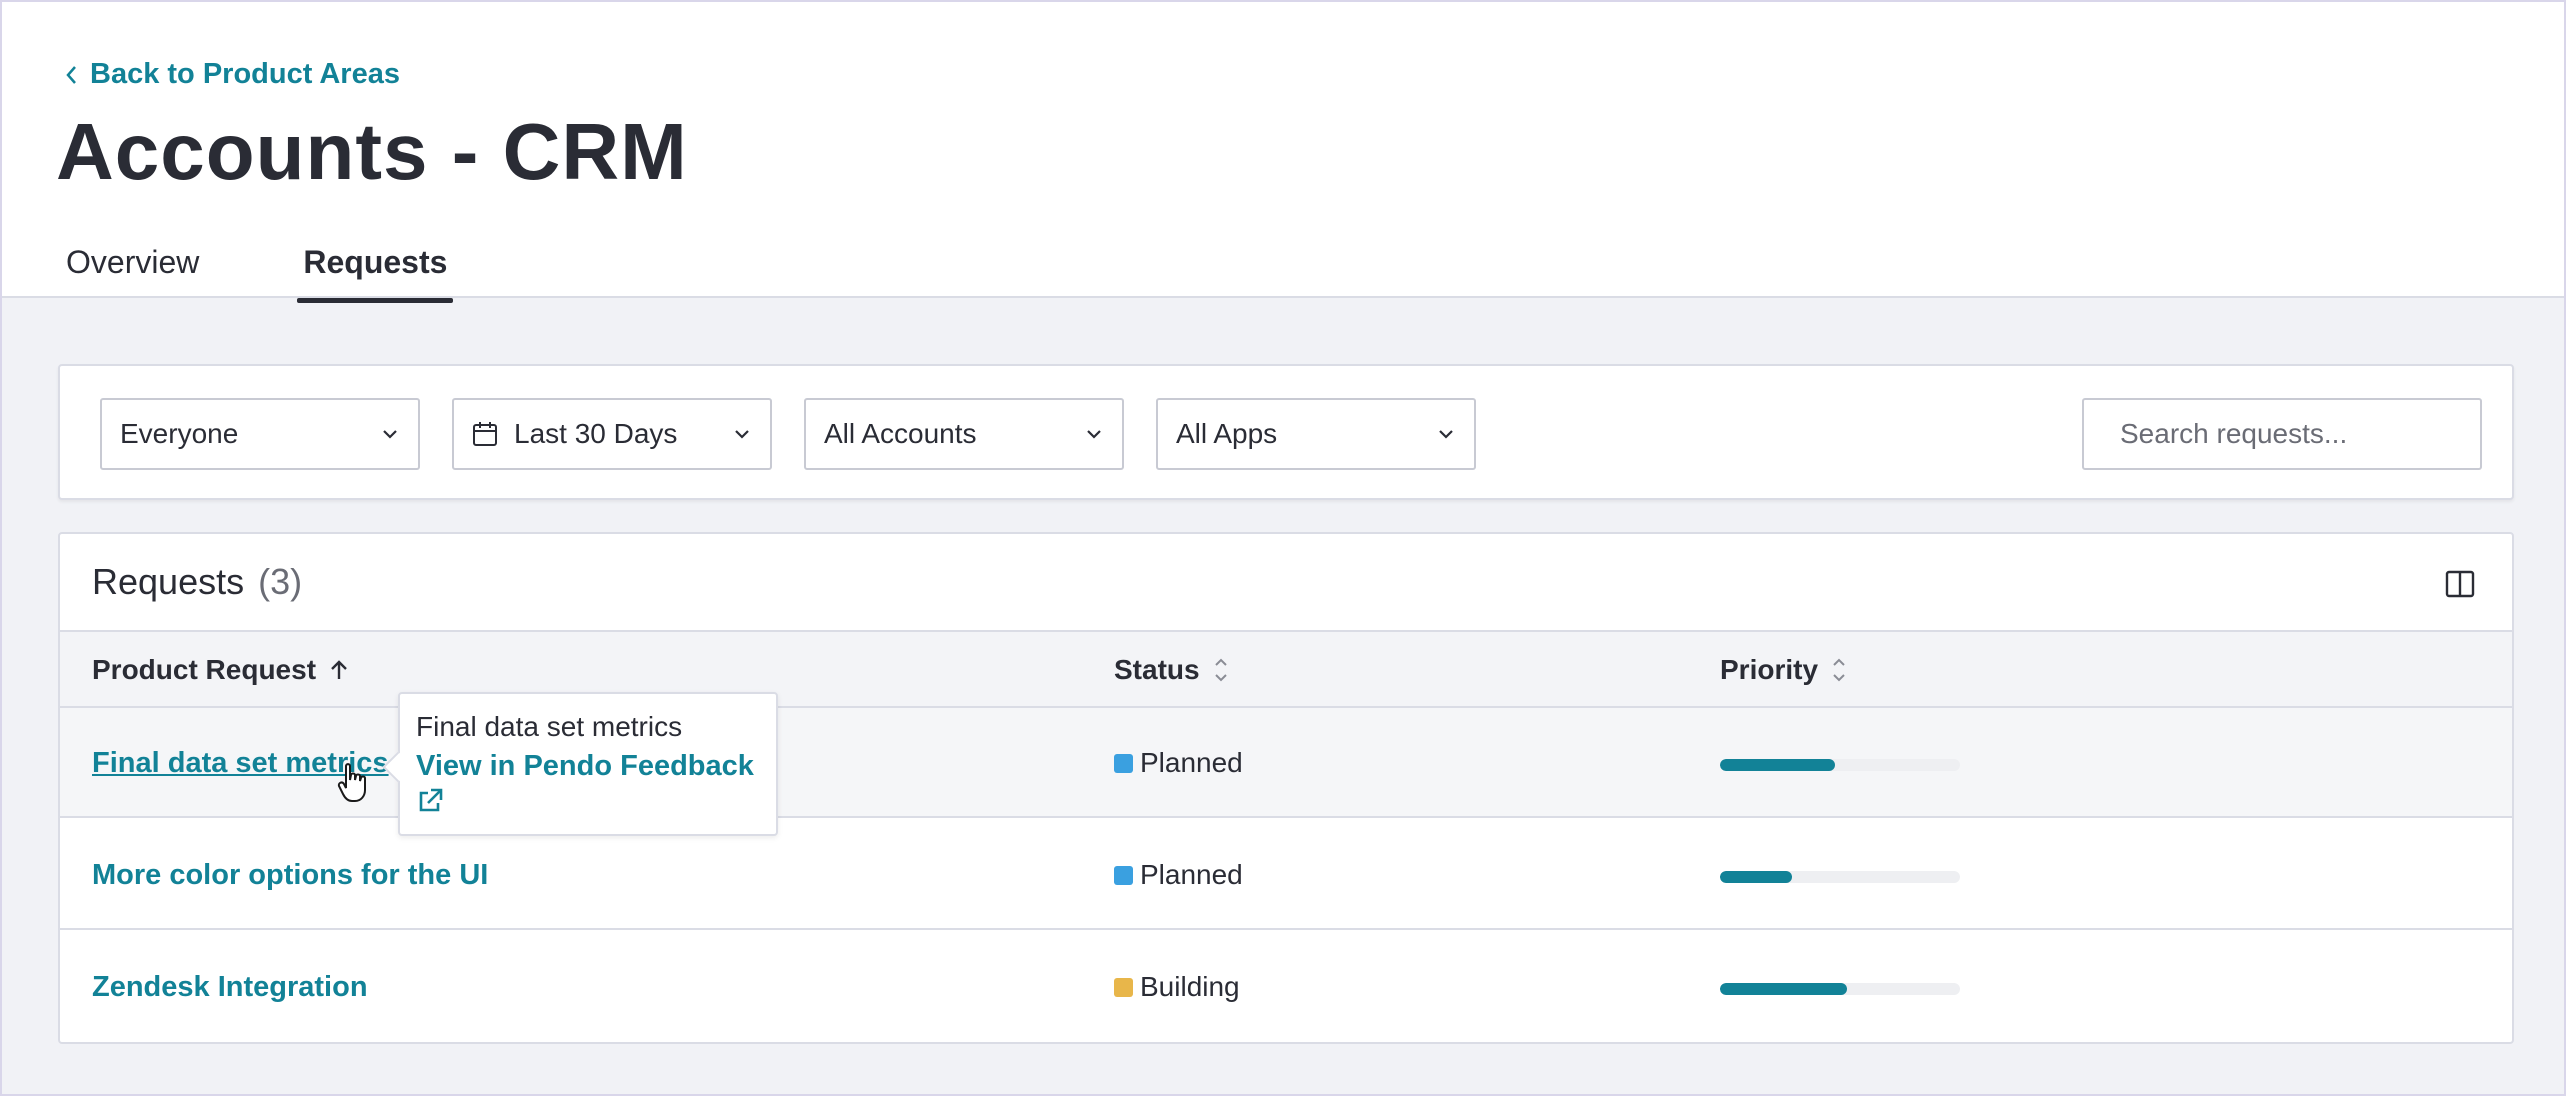 The width and height of the screenshot is (2566, 1096). I want to click on back-to-product-areas-link: Back to Product Areas, so click(232, 74).